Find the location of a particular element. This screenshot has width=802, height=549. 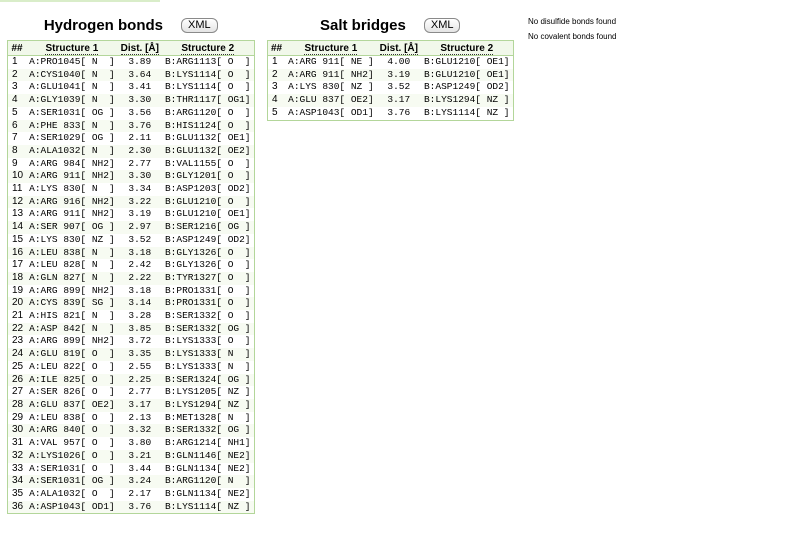

table-row: 9 A:ARG 984[ NH2] 2.77 B:VAL1155[ O ] is located at coordinates (130, 164).